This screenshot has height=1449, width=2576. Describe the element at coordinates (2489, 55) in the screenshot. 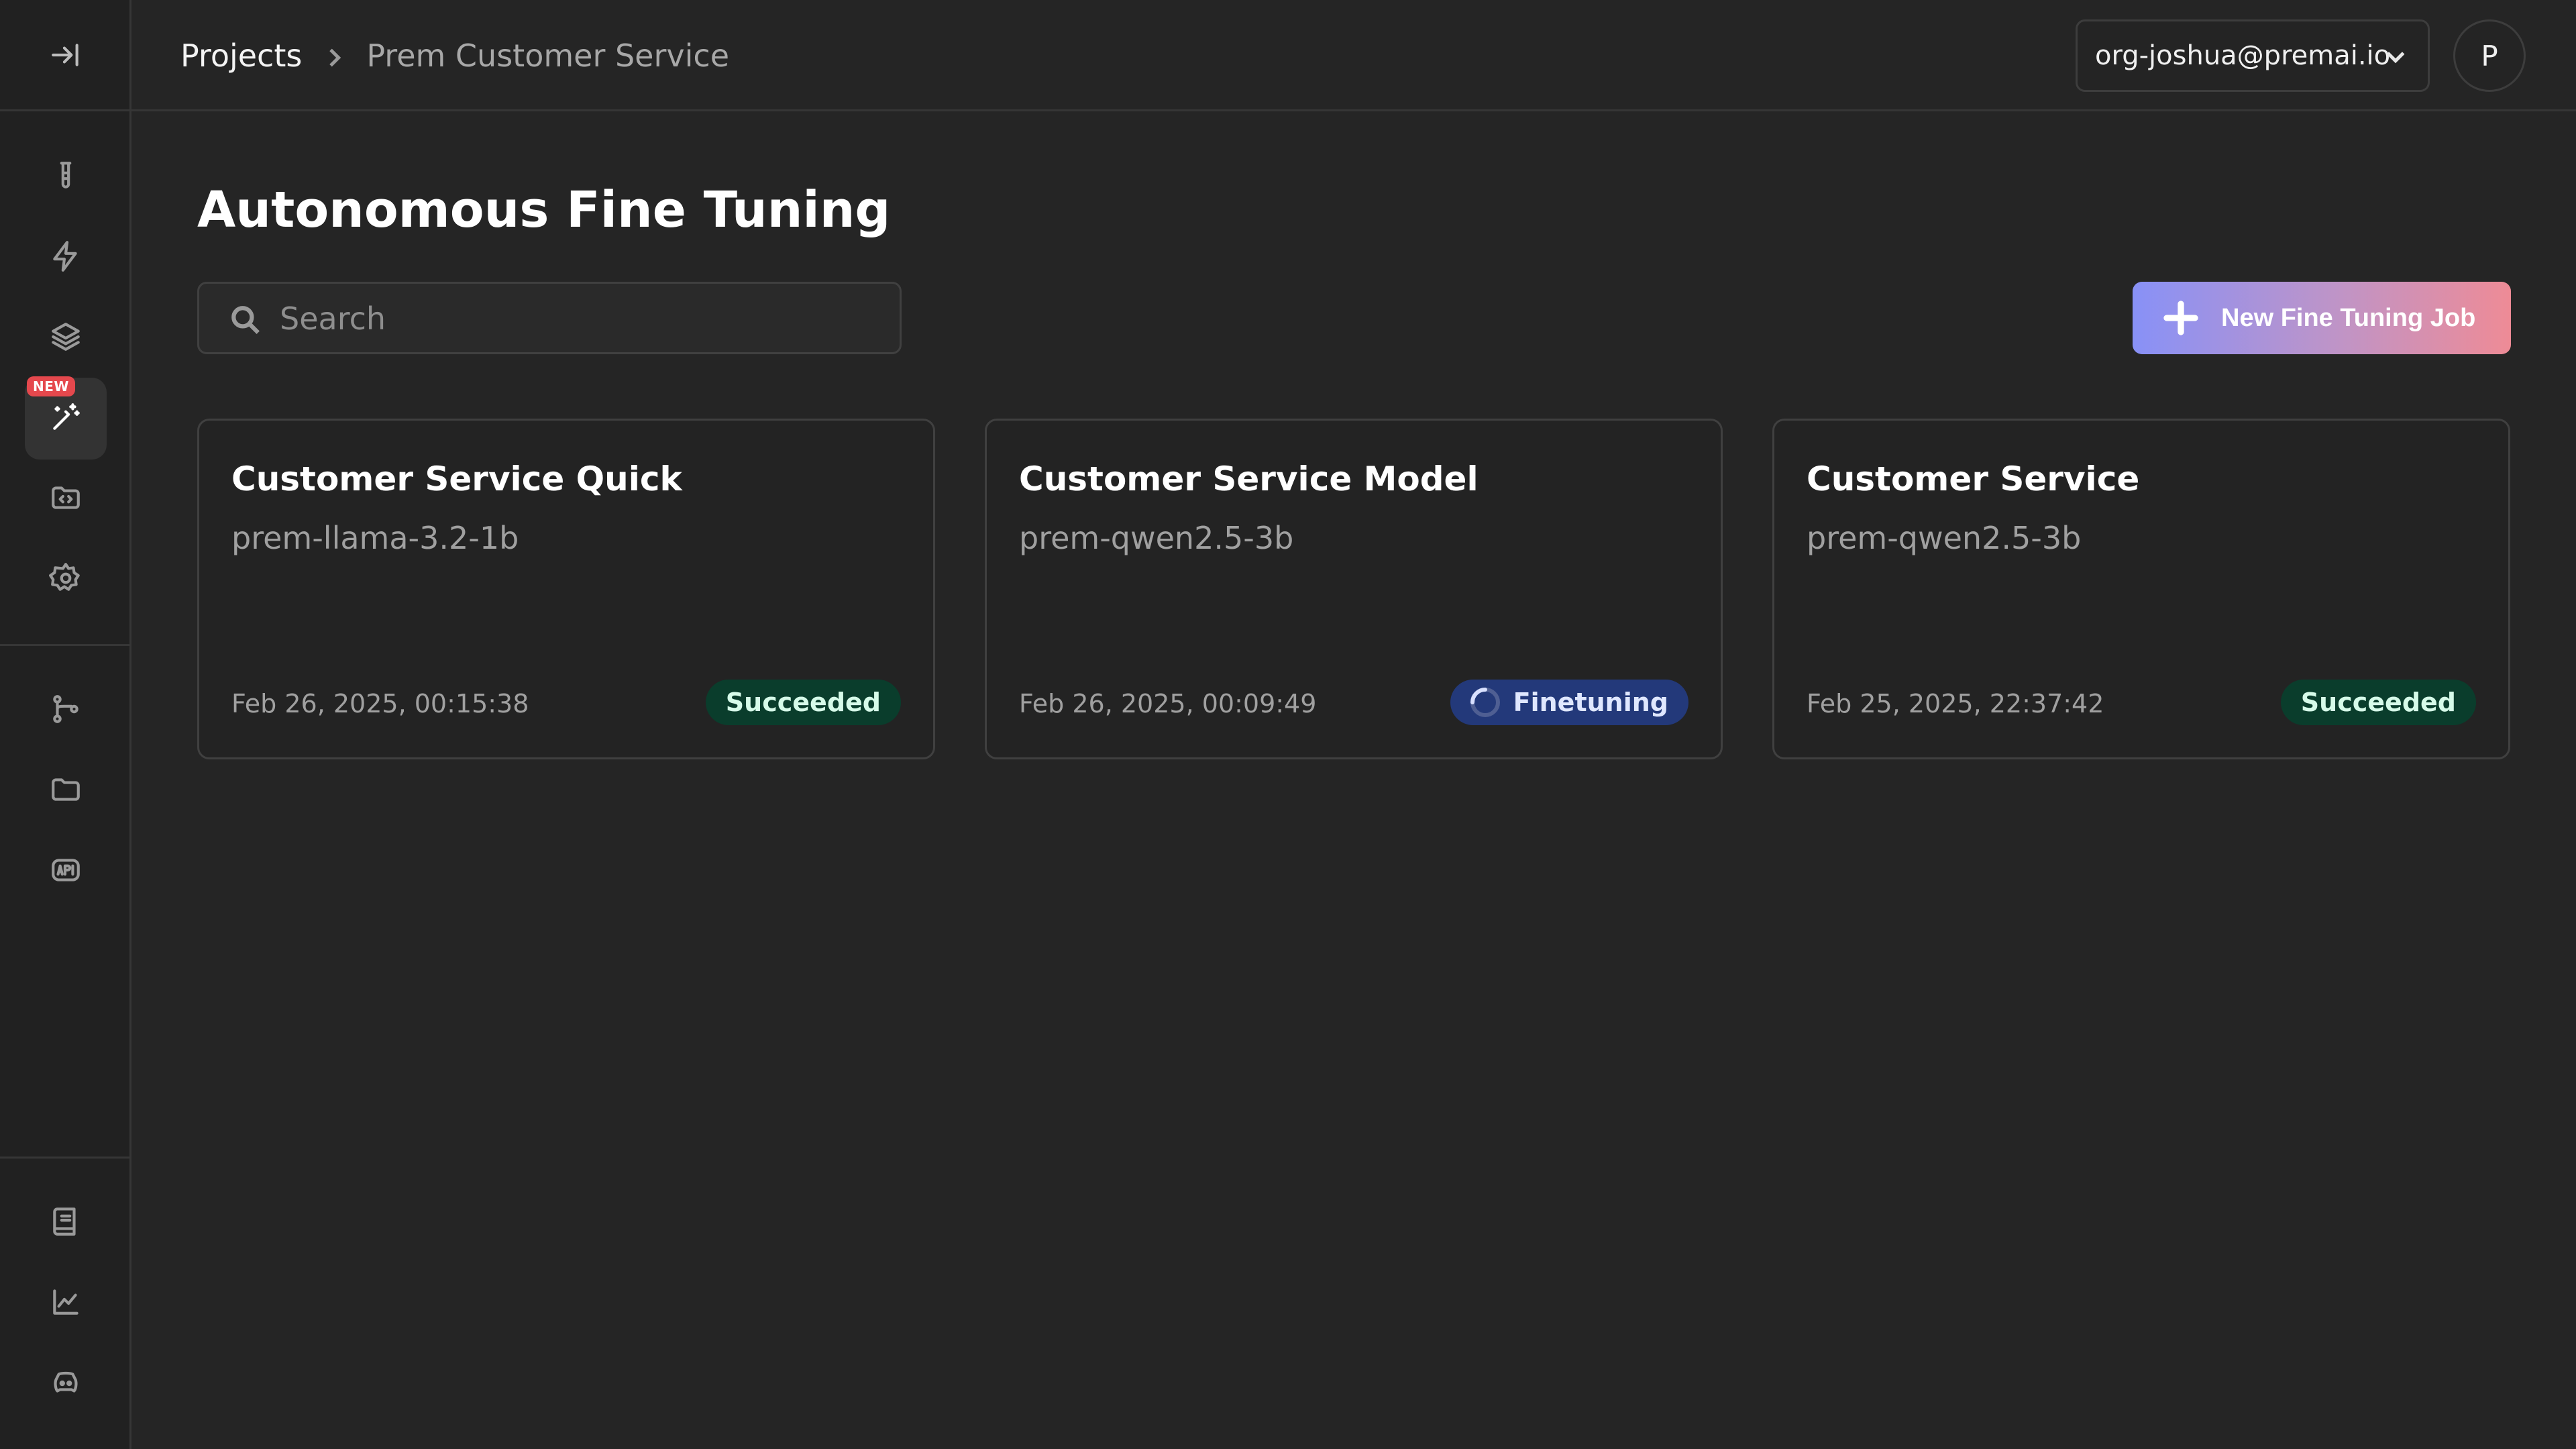

I see `user-avatar: P` at that location.